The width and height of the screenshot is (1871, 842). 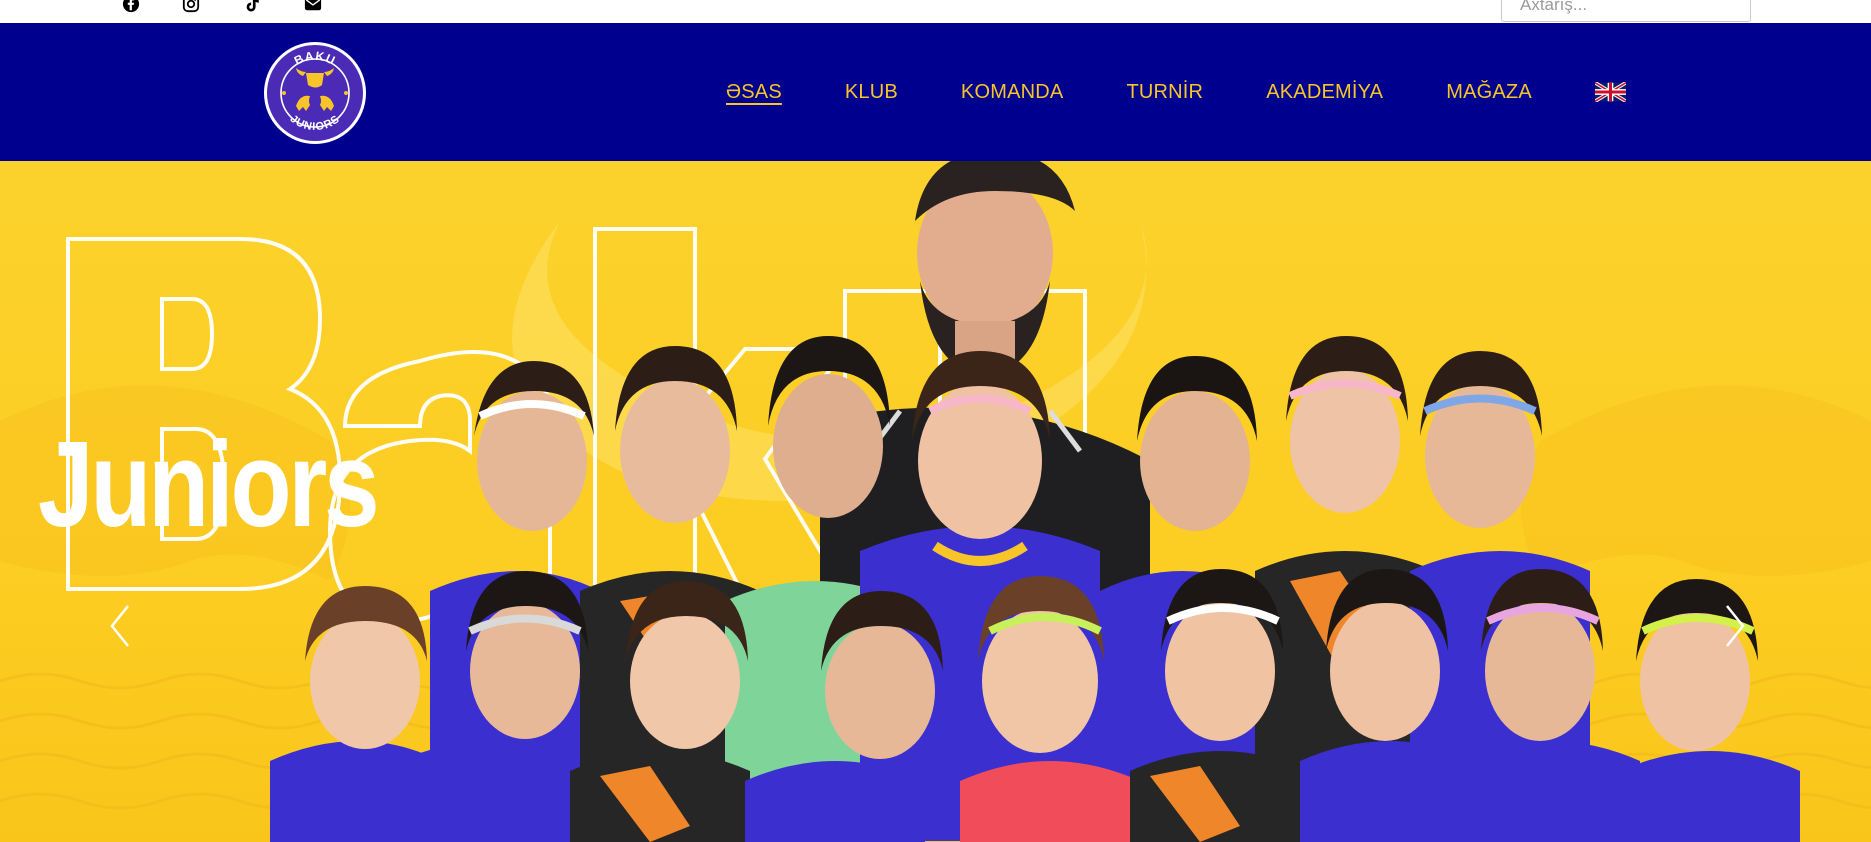 What do you see at coordinates (315, 93) in the screenshot?
I see `baku-juniors-logo: BAKU JUNIORS` at bounding box center [315, 93].